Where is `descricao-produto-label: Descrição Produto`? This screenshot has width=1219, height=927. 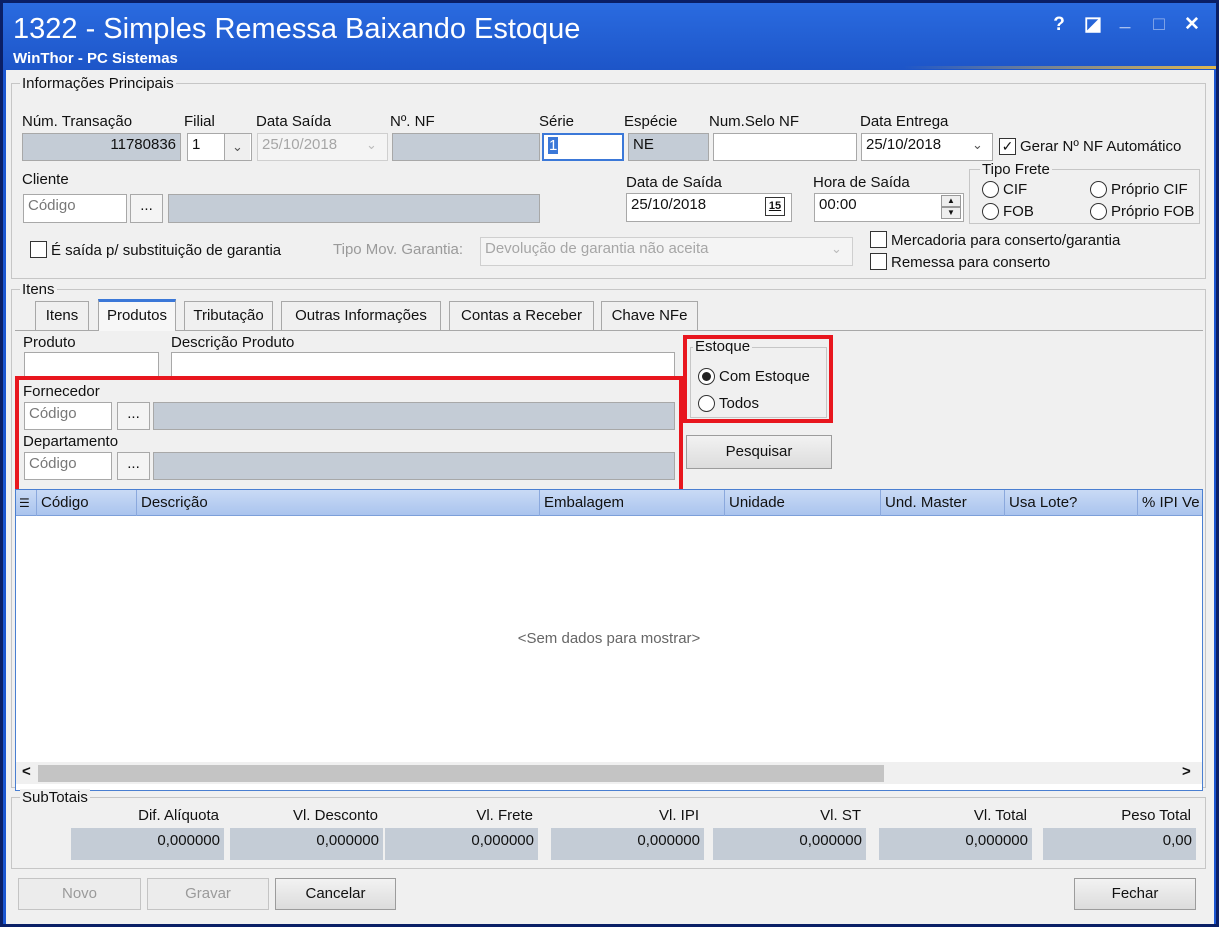
descricao-produto-label: Descrição Produto is located at coordinates (233, 342).